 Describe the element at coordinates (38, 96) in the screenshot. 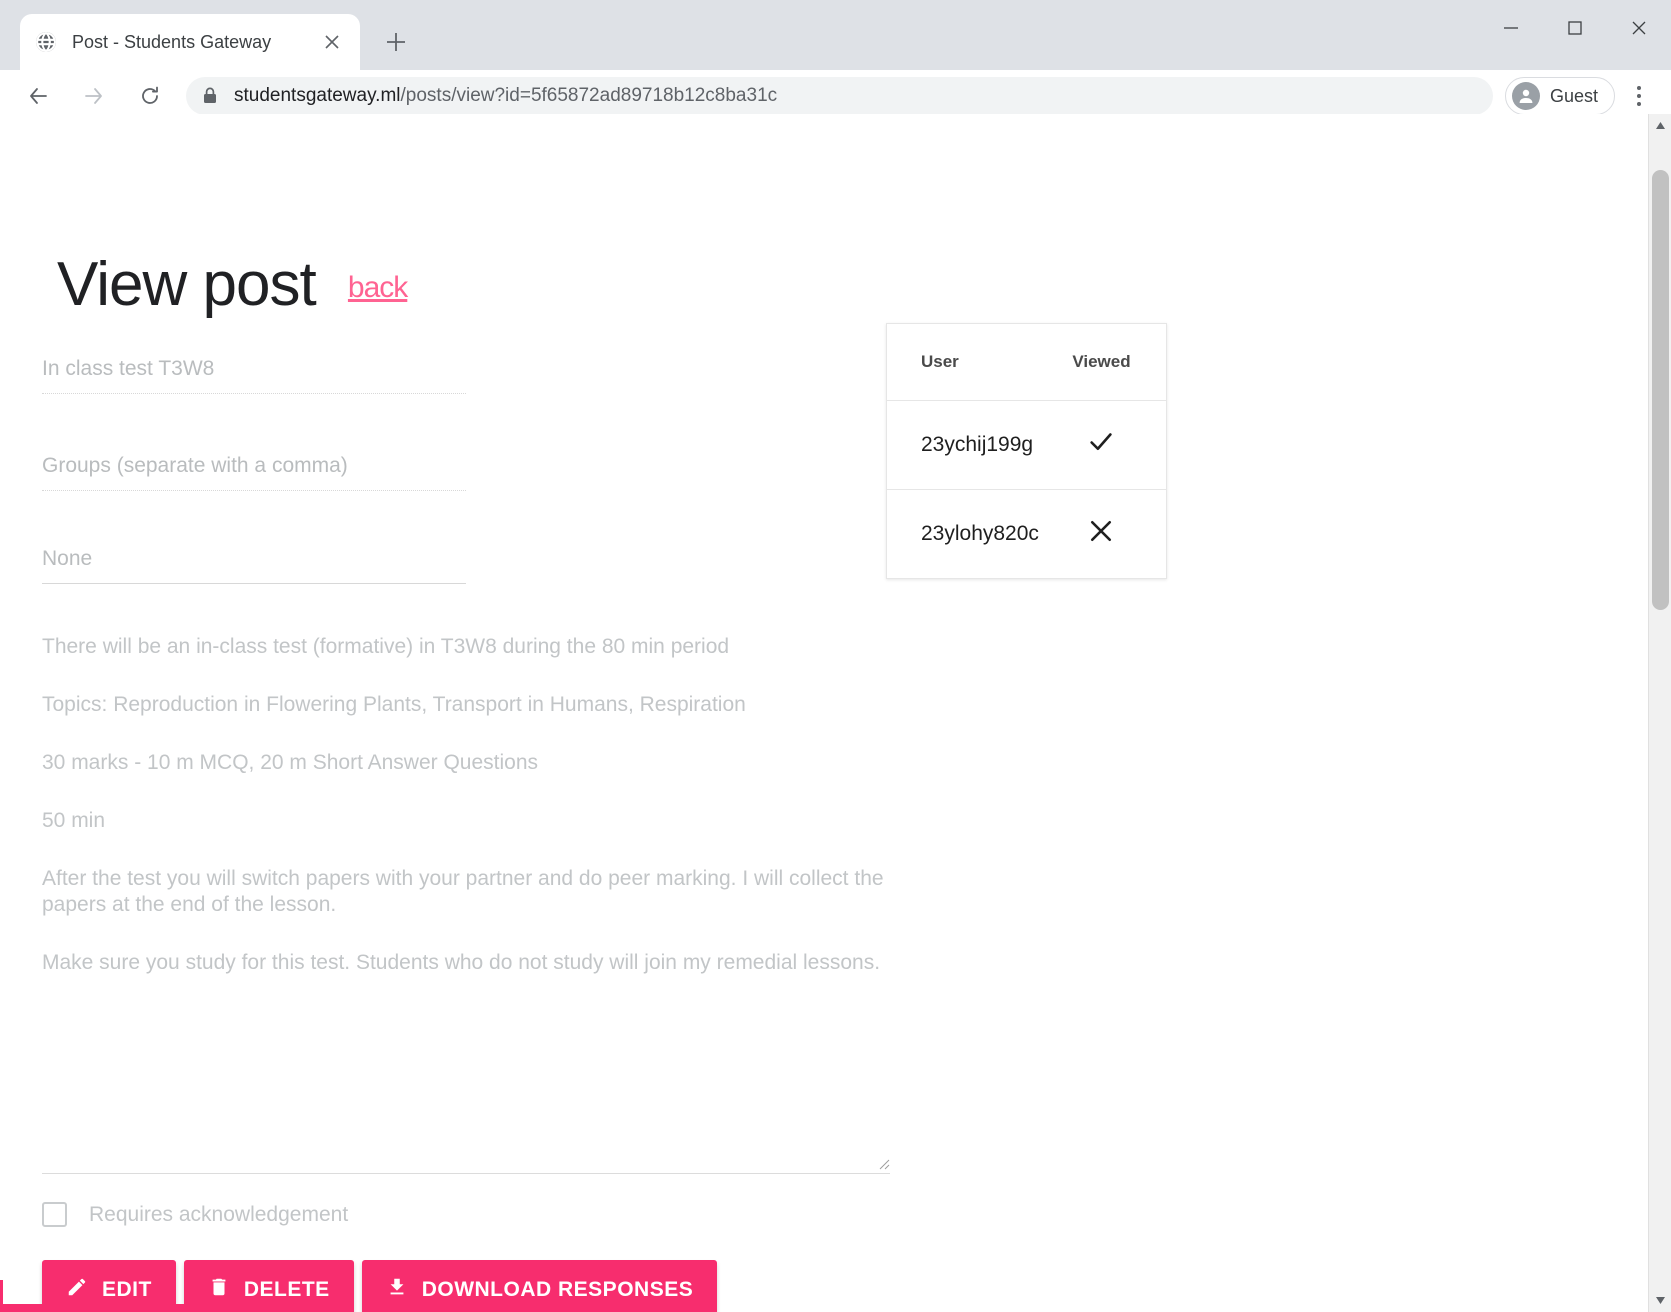

I see `arrow-left-icon` at that location.